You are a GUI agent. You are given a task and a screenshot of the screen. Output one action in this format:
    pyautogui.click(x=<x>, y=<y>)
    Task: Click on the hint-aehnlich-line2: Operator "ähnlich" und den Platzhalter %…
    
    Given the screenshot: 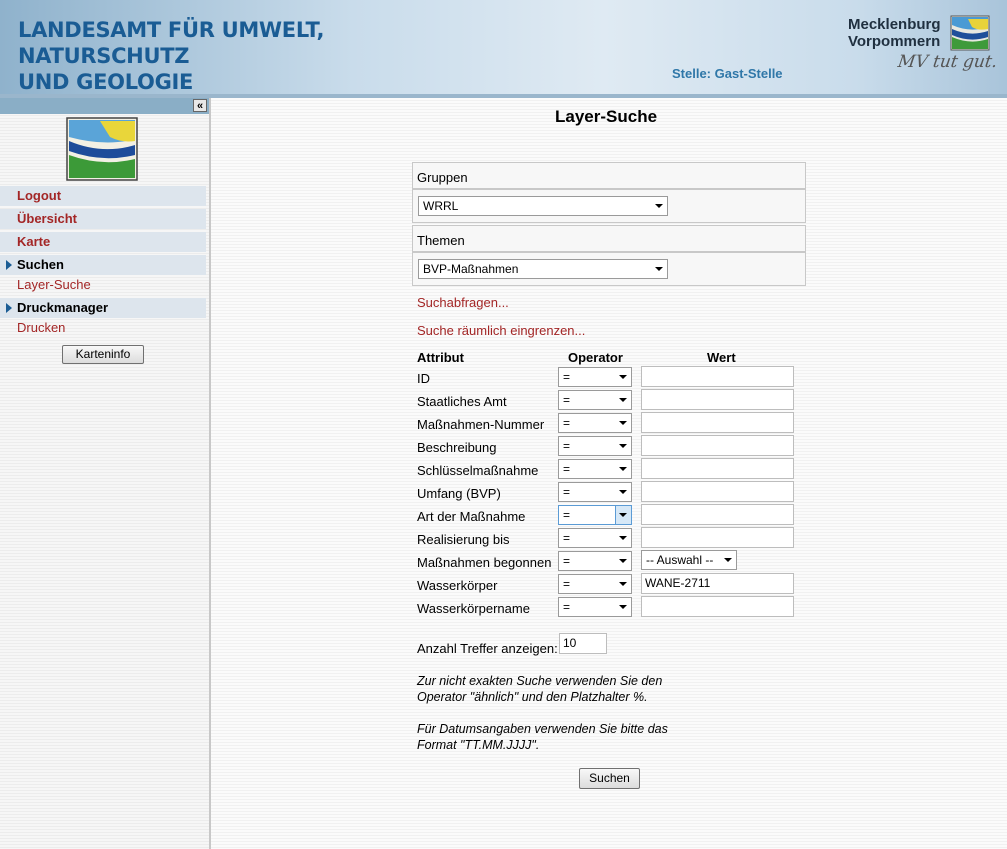 What is the action you would take?
    pyautogui.click(x=532, y=697)
    